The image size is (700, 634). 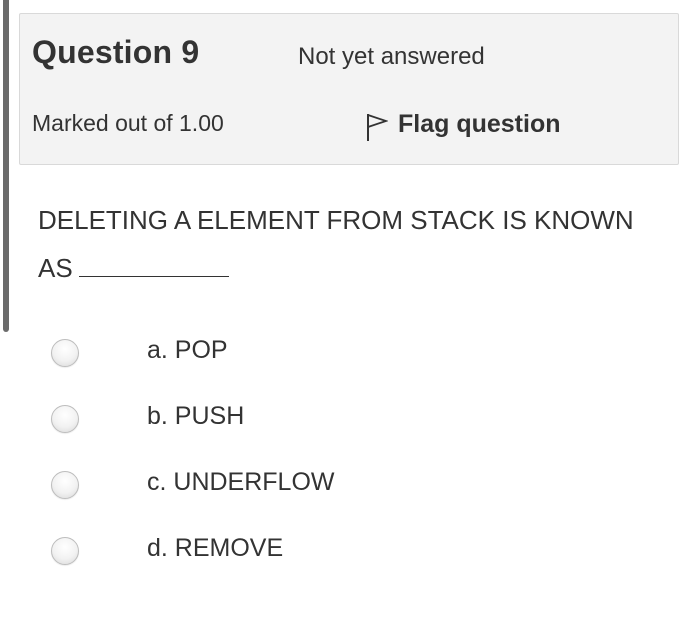 What do you see at coordinates (65, 353) in the screenshot?
I see `radio-a` at bounding box center [65, 353].